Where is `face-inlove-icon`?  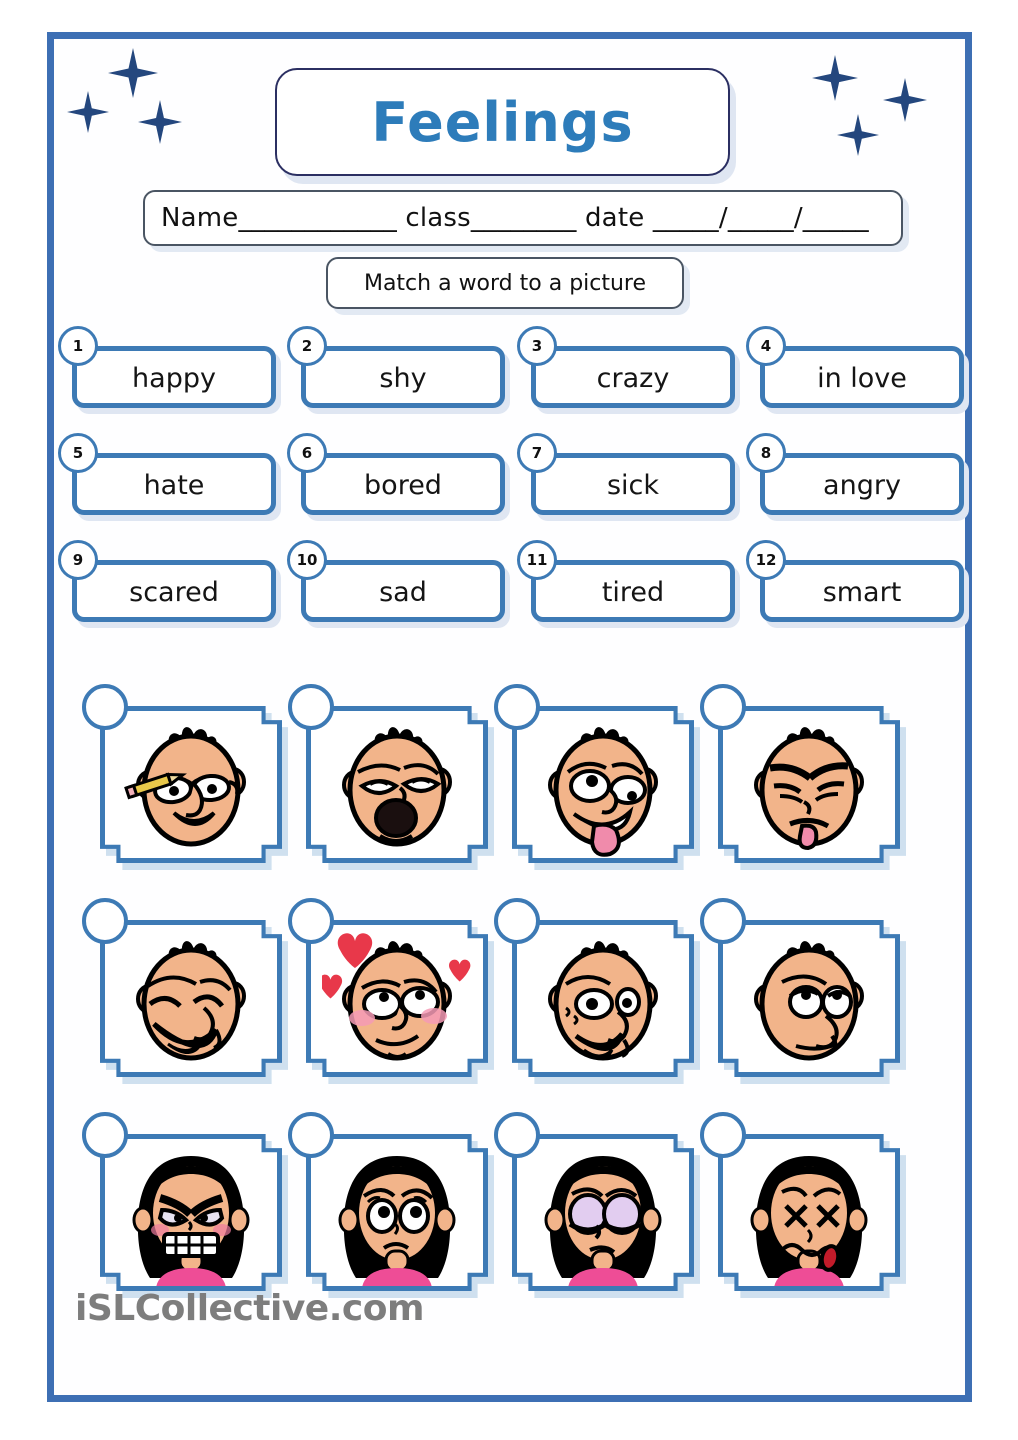
face-inlove-icon is located at coordinates (397, 998).